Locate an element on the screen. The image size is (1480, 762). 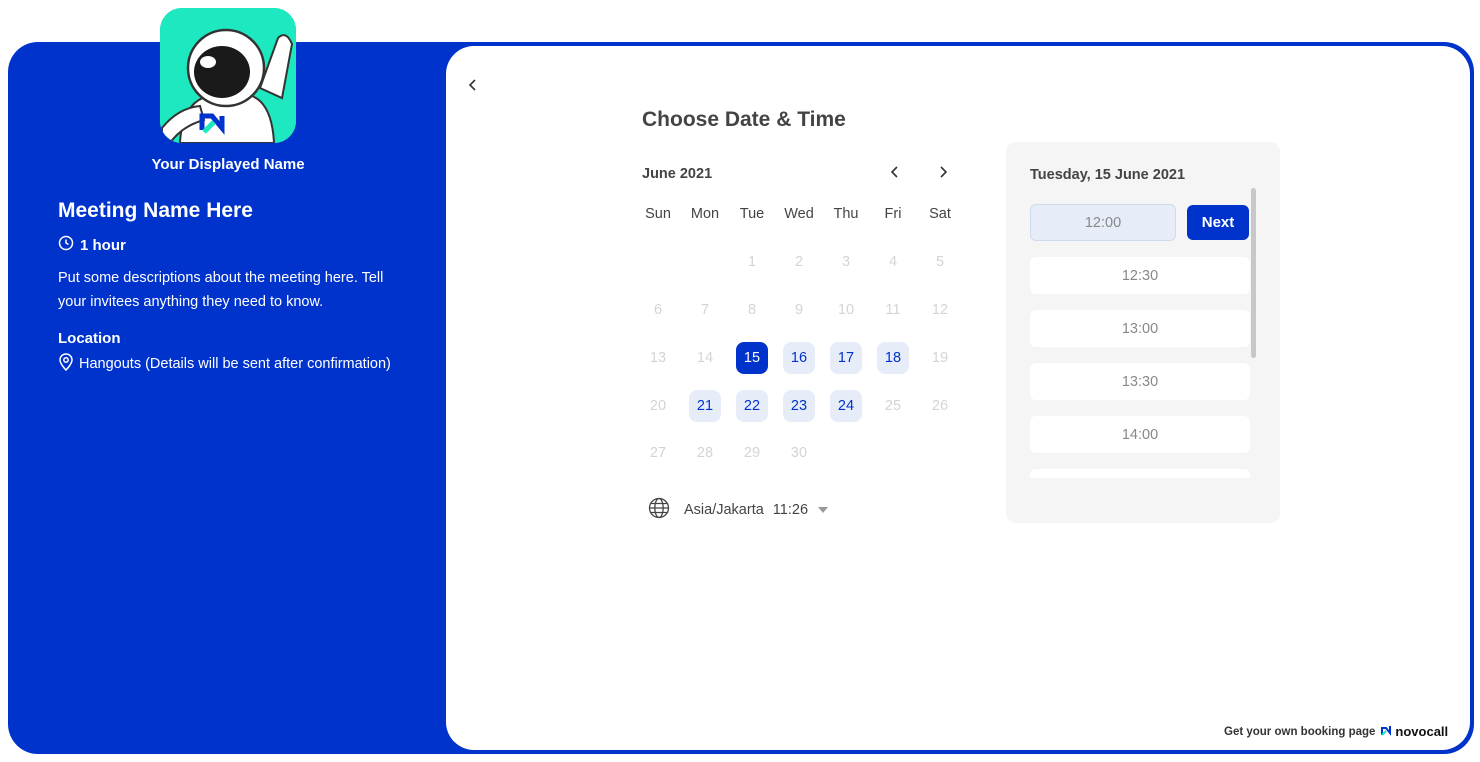
calendar-day: 2 is located at coordinates (799, 262).